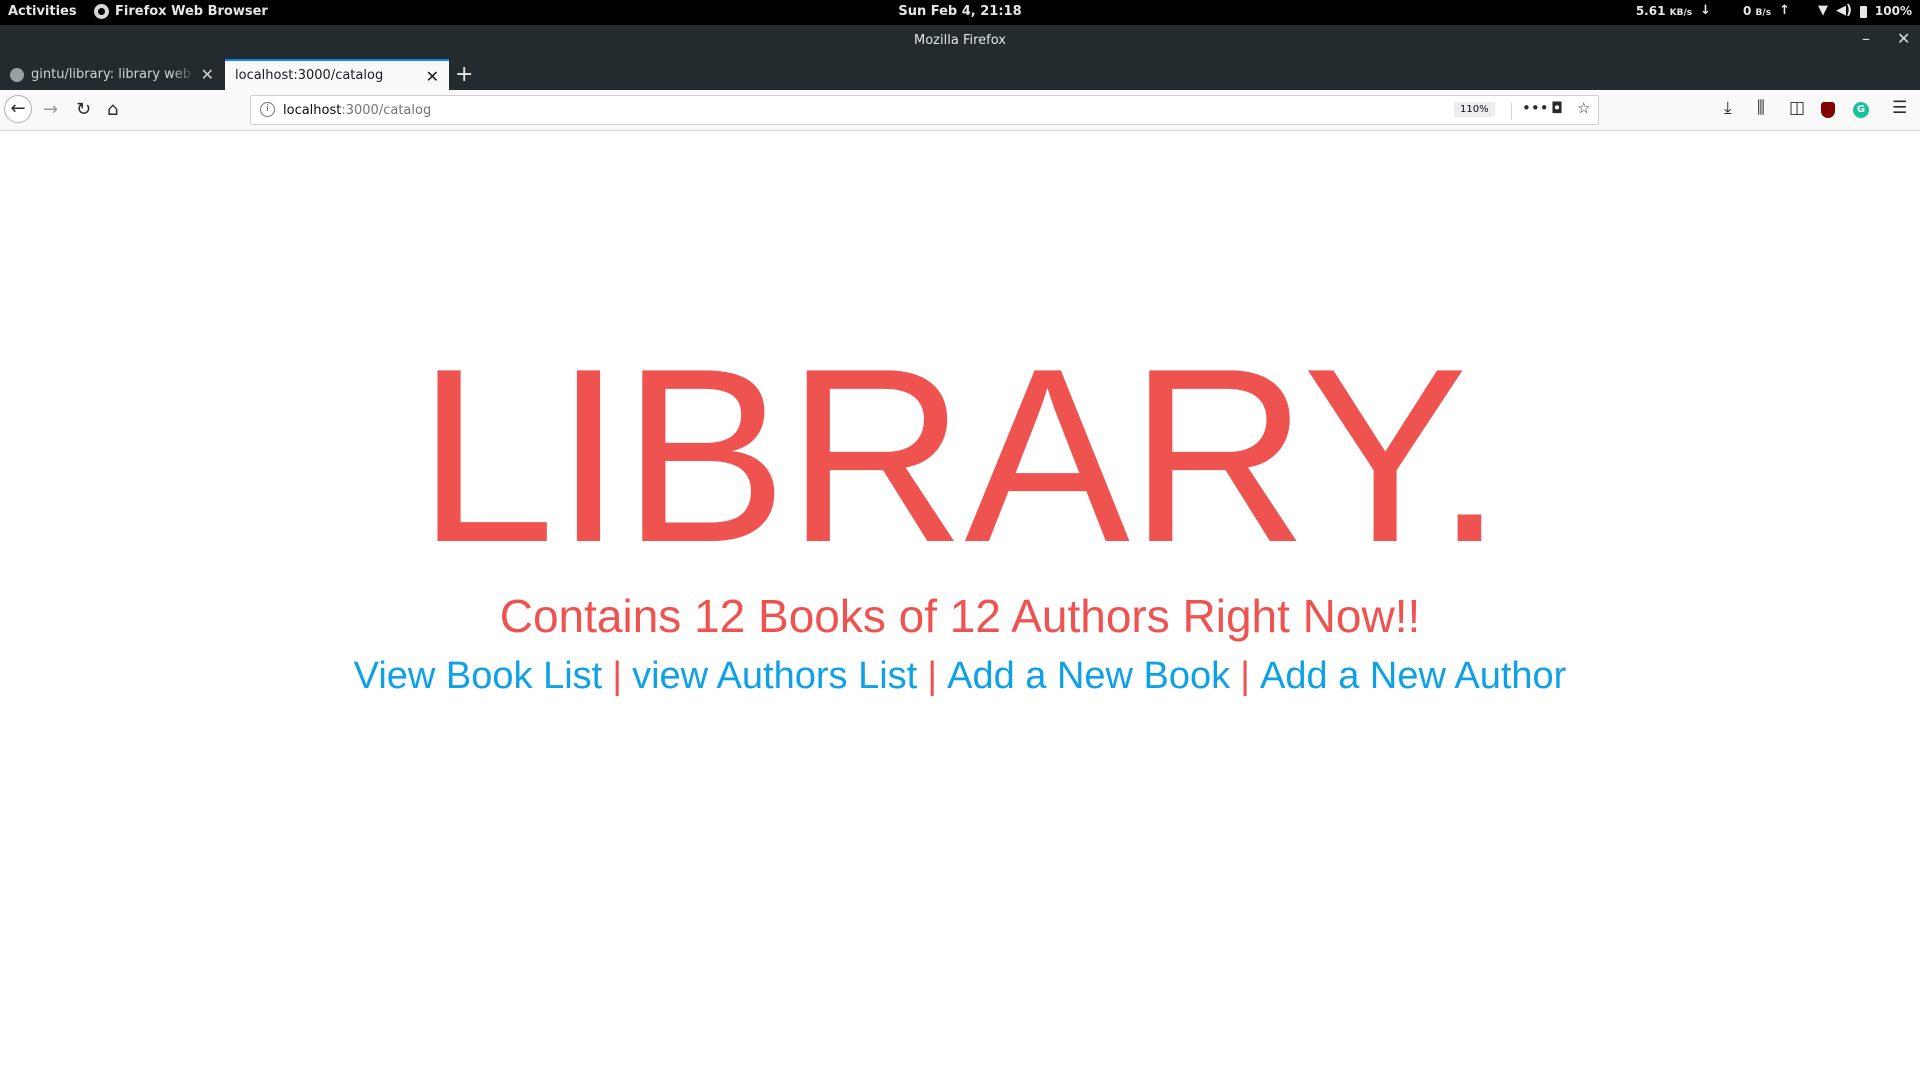 This screenshot has width=1920, height=1080. I want to click on download-arrow-icon: ↓, so click(1705, 10).